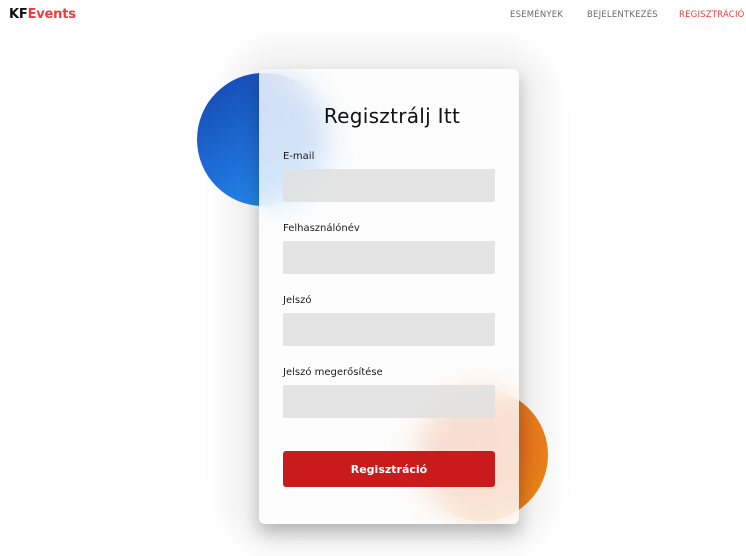 This screenshot has width=746, height=556. Describe the element at coordinates (321, 228) in the screenshot. I see `username-label: Felhasználónév` at that location.